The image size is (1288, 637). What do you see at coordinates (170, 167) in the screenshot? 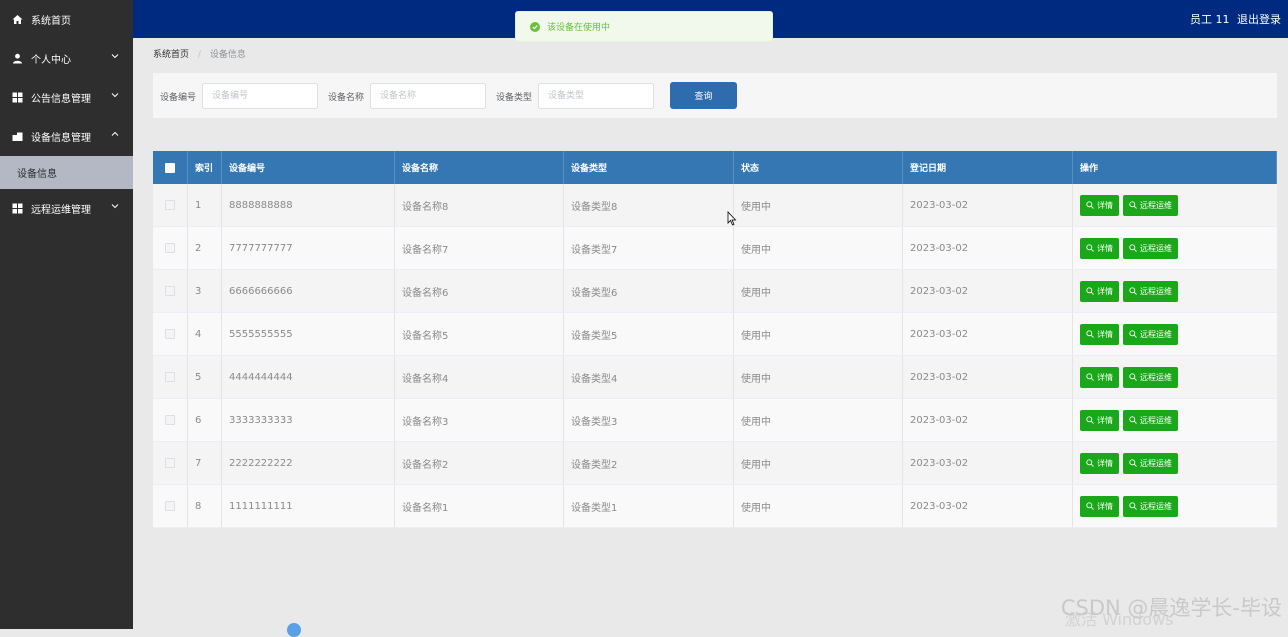
I see `select-all-checkbox` at bounding box center [170, 167].